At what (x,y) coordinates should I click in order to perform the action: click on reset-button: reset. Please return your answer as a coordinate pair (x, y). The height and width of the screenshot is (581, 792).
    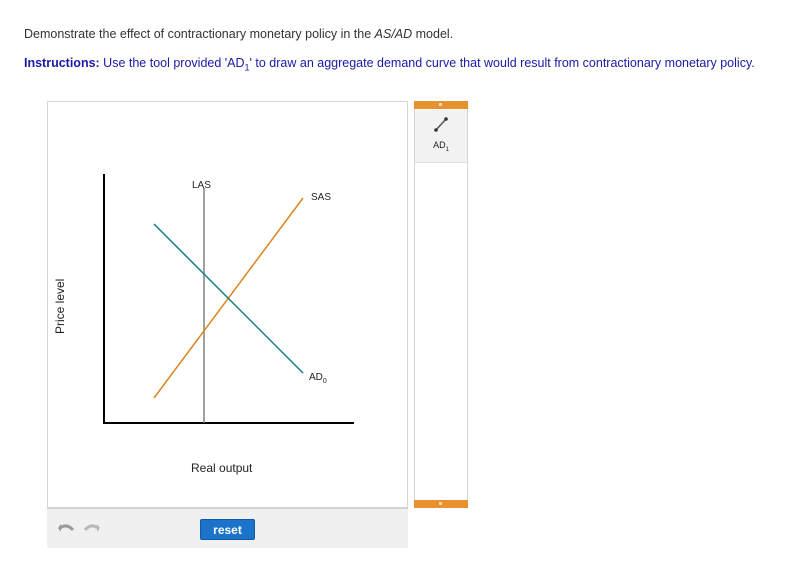
    Looking at the image, I should click on (227, 529).